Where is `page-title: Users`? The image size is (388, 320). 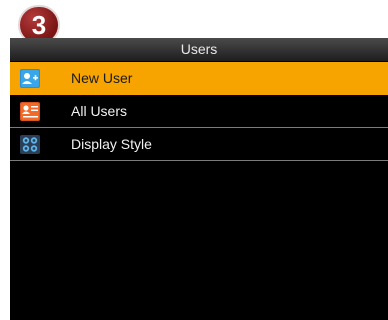
page-title: Users is located at coordinates (199, 49).